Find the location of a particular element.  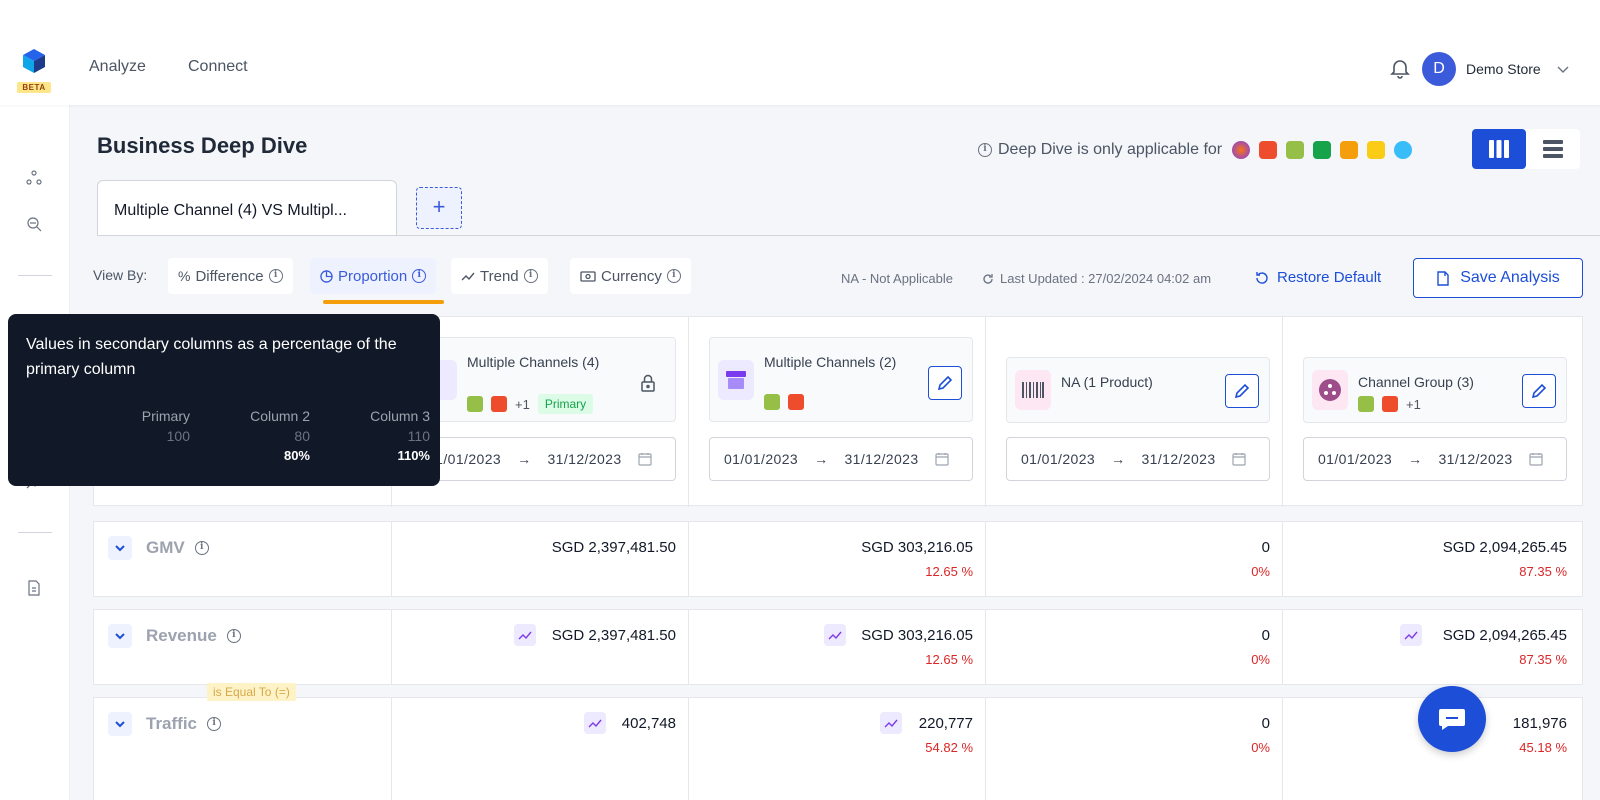

analysis-search-icon is located at coordinates (34, 224).